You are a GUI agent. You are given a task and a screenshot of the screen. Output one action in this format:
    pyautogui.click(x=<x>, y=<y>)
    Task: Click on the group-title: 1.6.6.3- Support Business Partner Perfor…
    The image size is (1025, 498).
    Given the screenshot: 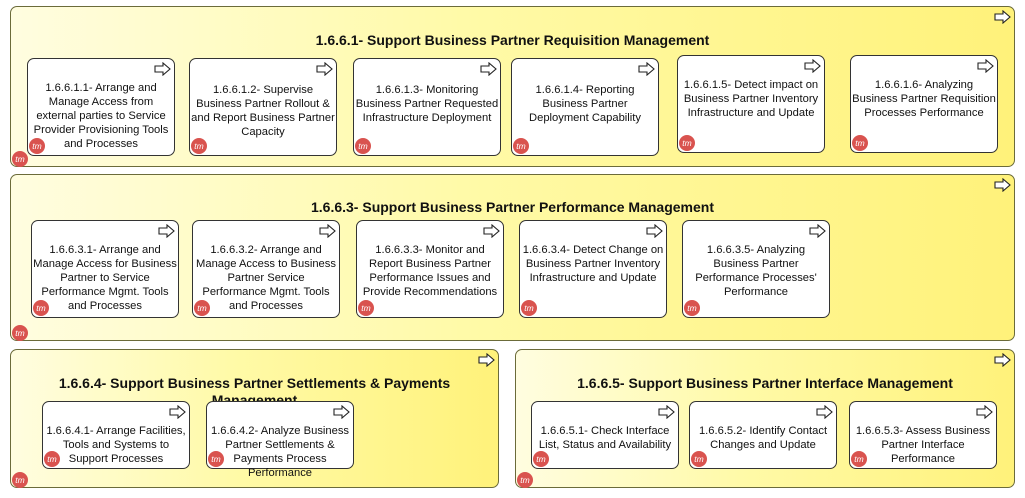 What is the action you would take?
    pyautogui.click(x=512, y=207)
    